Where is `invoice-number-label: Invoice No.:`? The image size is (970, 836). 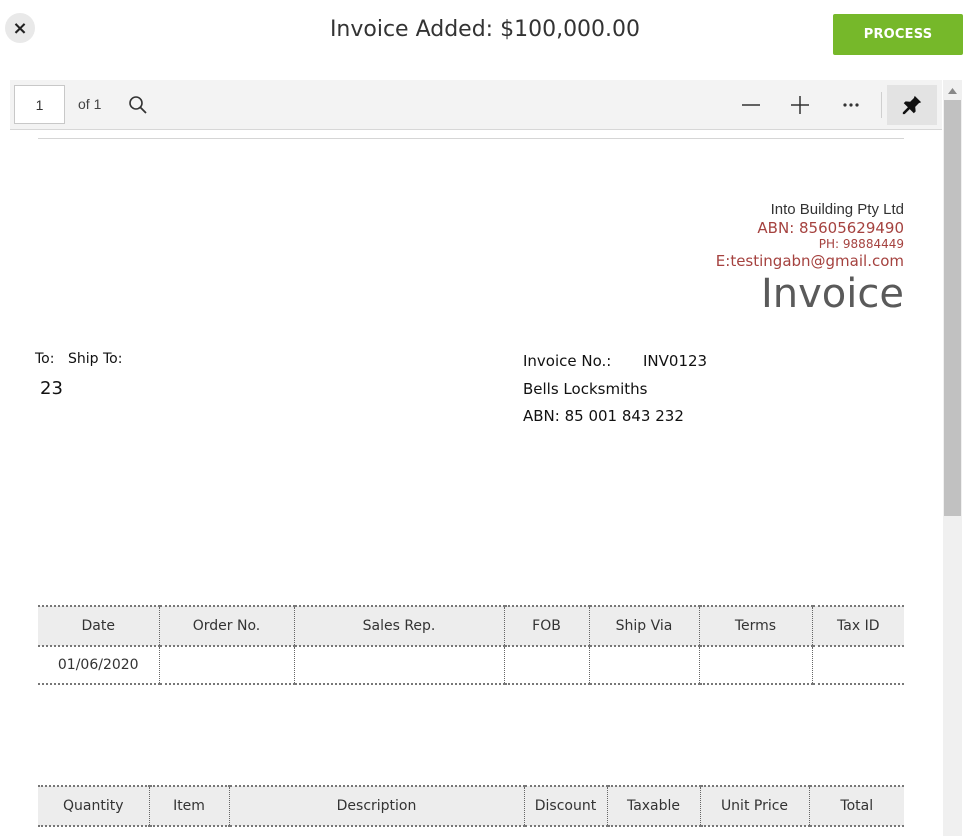
invoice-number-label: Invoice No.: is located at coordinates (567, 361).